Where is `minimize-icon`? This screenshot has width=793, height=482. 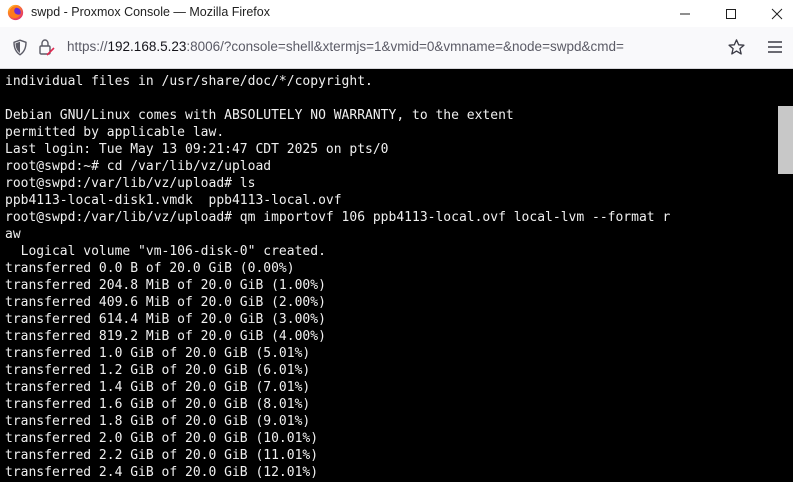 minimize-icon is located at coordinates (685, 13).